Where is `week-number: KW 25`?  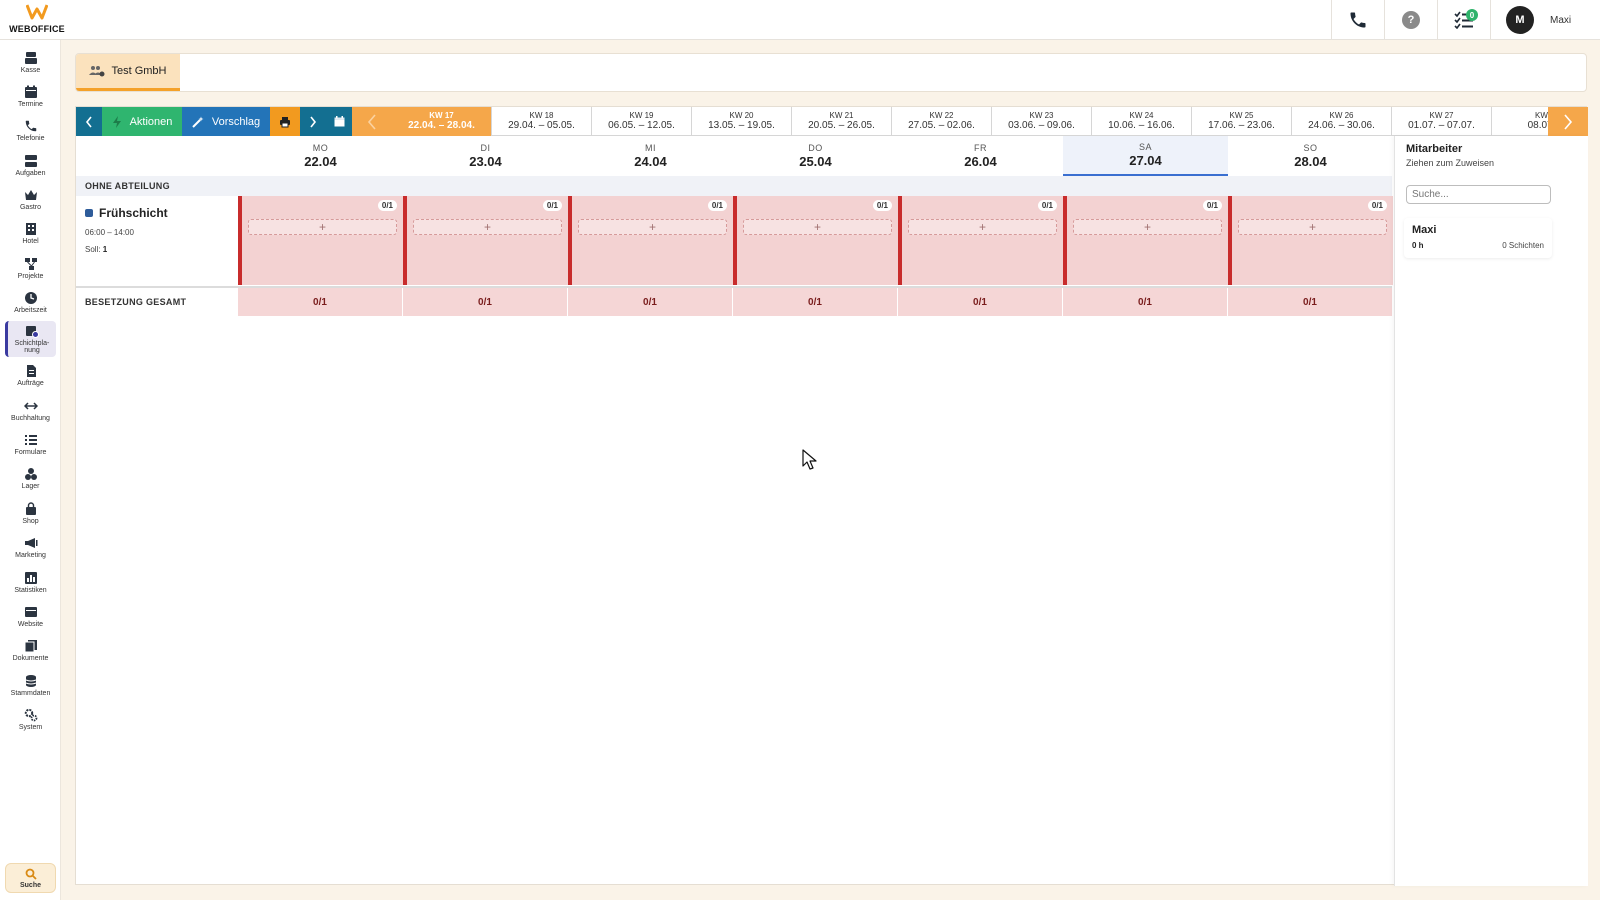
week-number: KW 25 is located at coordinates (1241, 115).